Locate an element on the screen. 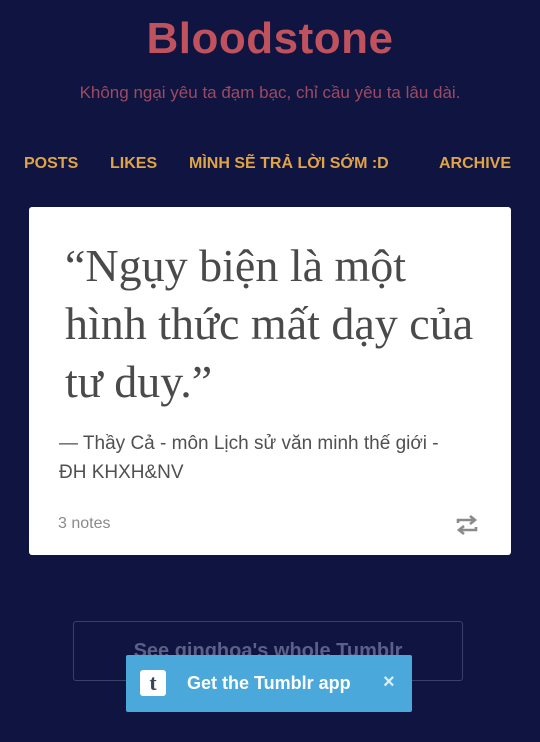 The width and height of the screenshot is (540, 742). nav-ask: MÌNH SẼ TRẢ LỜI SỚM :D is located at coordinates (289, 164).